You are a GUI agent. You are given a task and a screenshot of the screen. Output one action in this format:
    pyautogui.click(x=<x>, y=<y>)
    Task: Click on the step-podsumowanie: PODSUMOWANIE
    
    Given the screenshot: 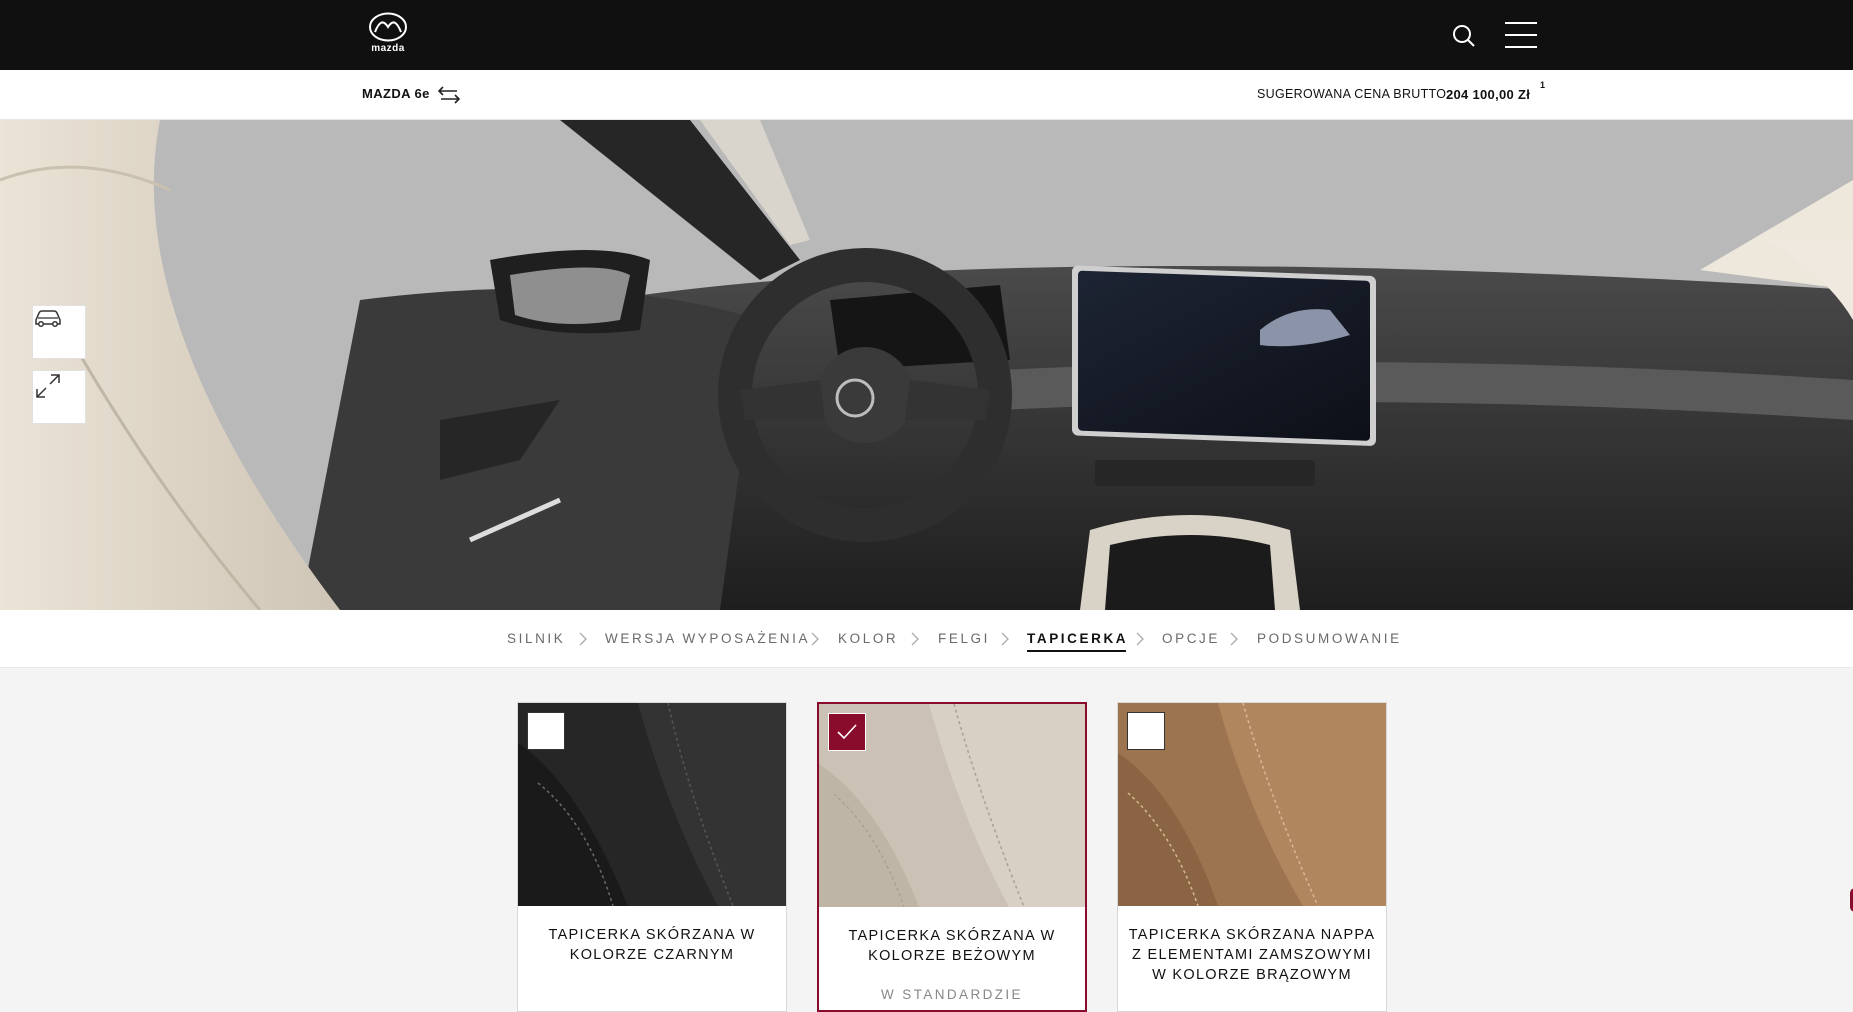 What is the action you would take?
    pyautogui.click(x=1329, y=638)
    